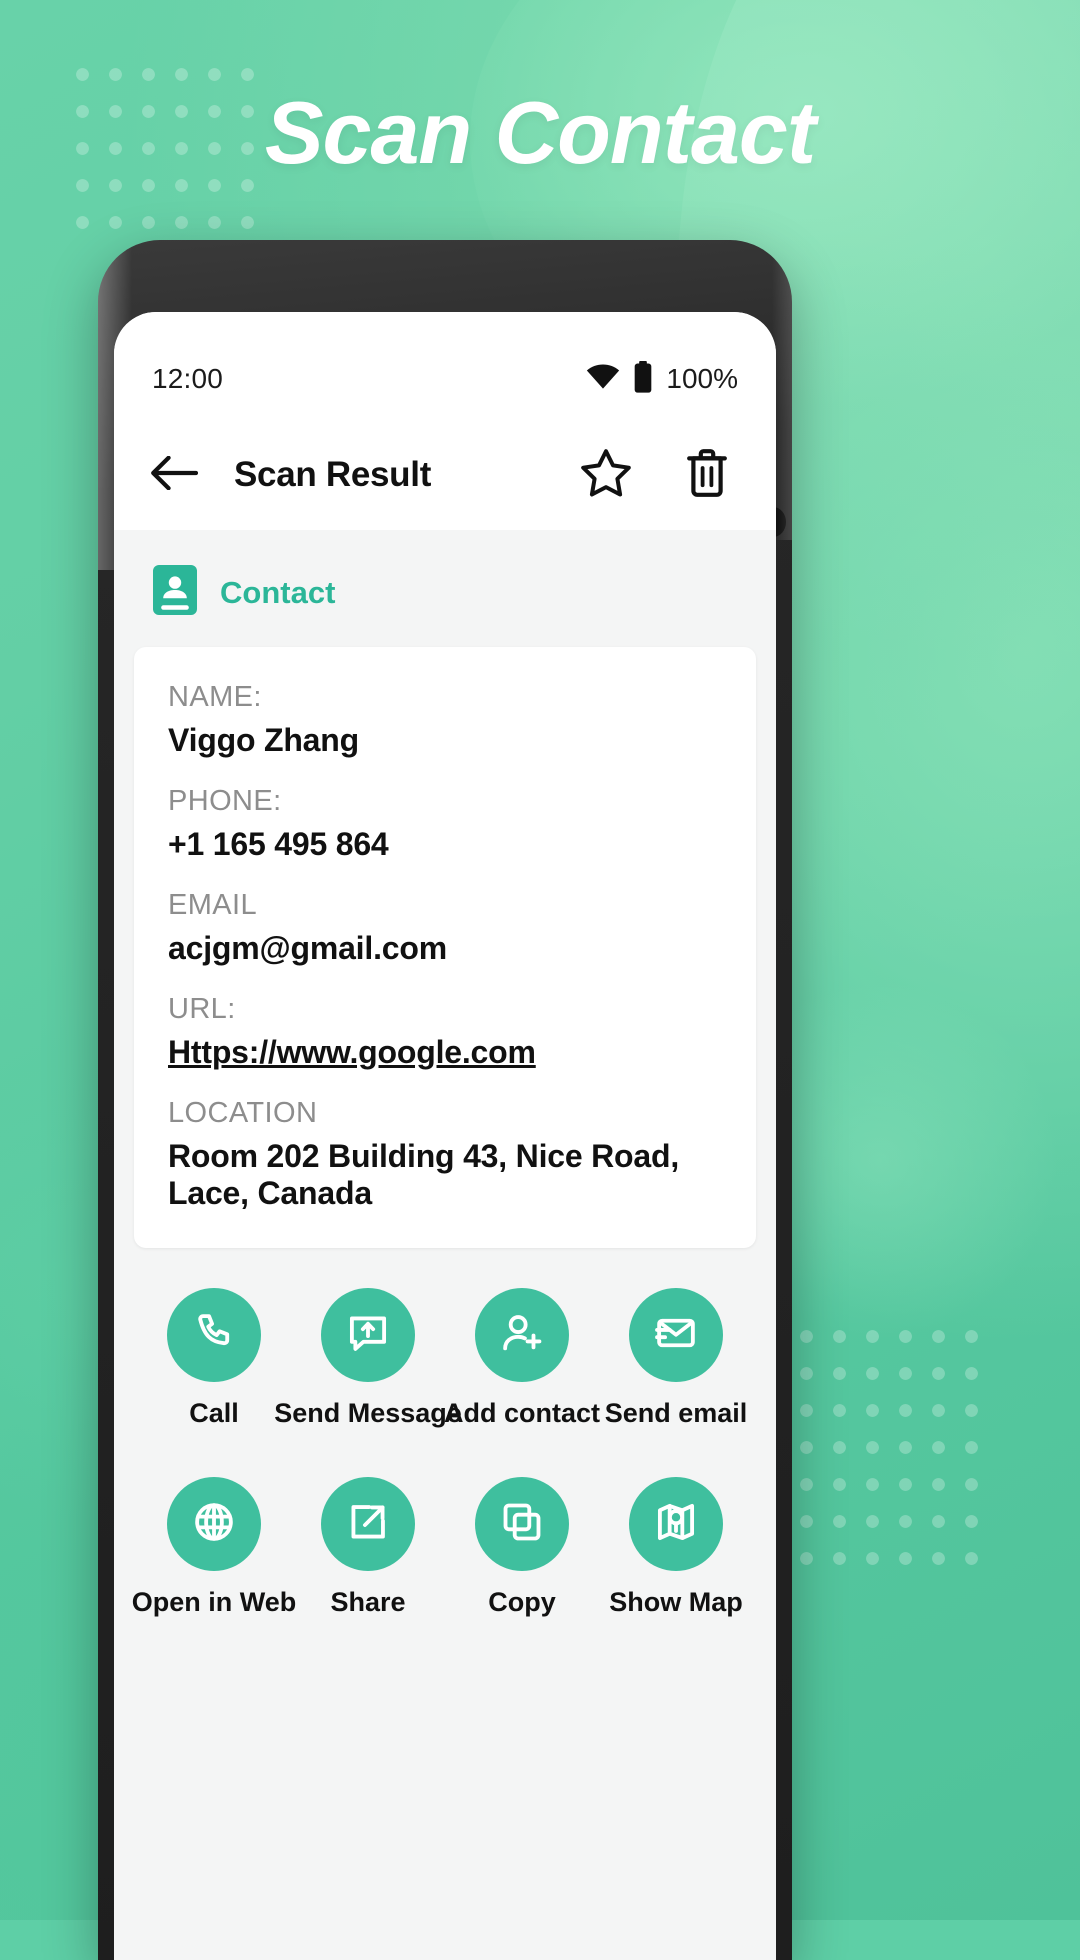 This screenshot has width=1080, height=1960. Describe the element at coordinates (445, 276) in the screenshot. I see `phone-bezel-top` at that location.